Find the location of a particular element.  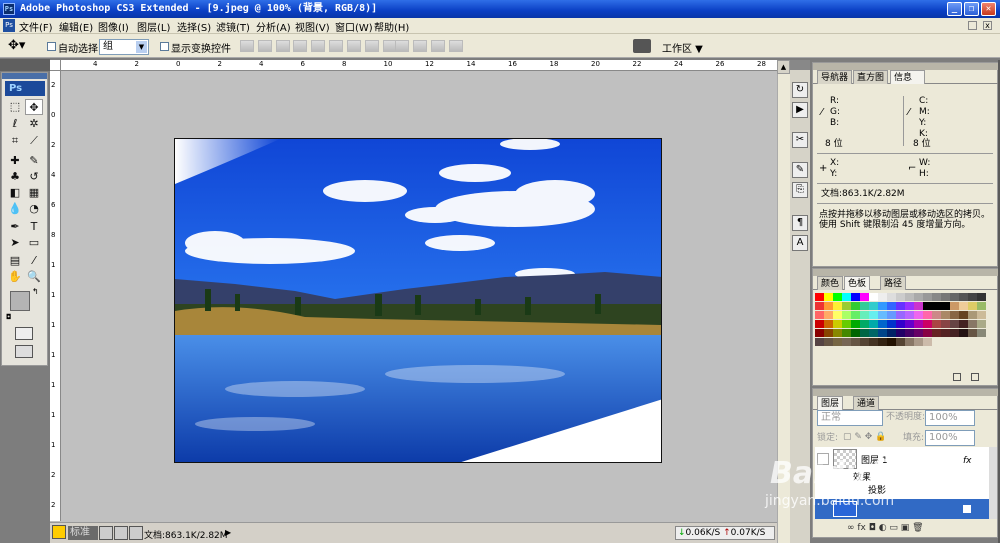

align-right-icon is located at coordinates (336, 46).